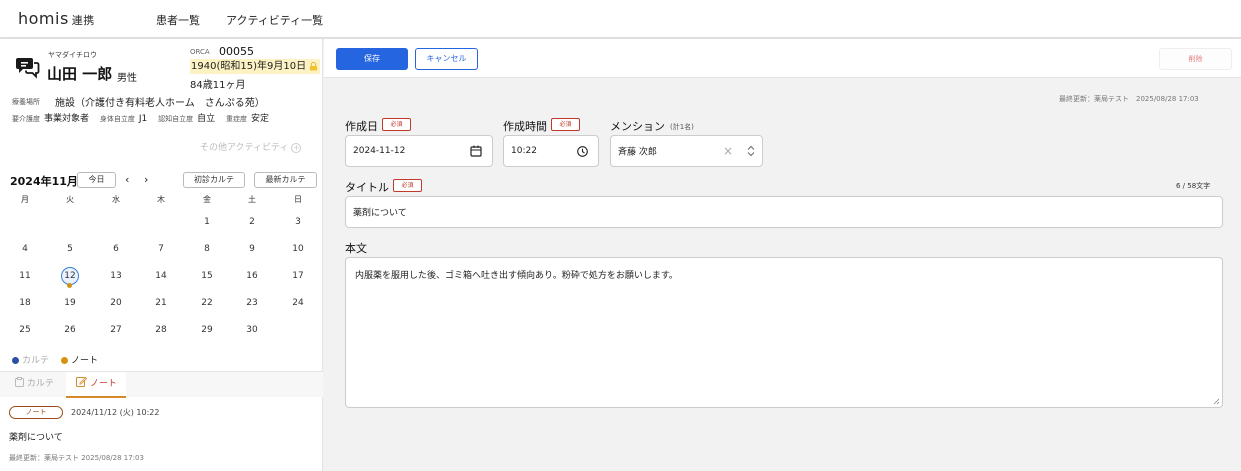 This screenshot has width=1241, height=471. Describe the element at coordinates (1129, 99) in the screenshot. I see `last-updated: 最終更新：薬局テスト 2025/08/28 17:03` at that location.